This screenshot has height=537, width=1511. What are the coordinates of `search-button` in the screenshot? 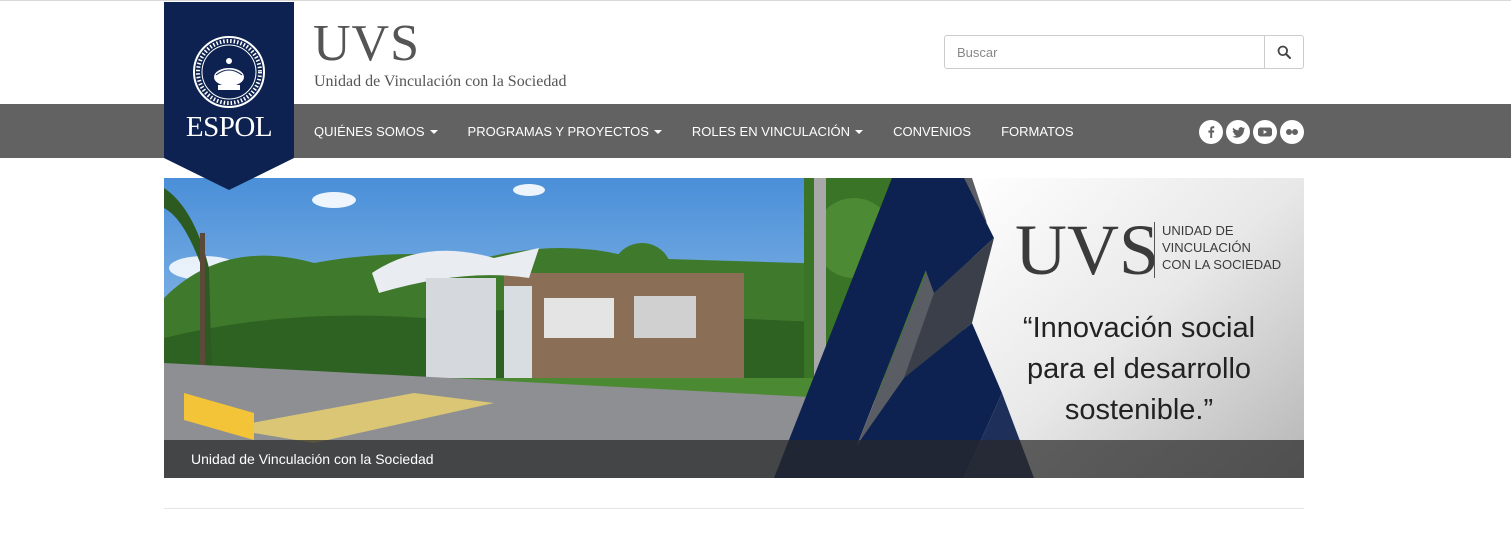 It's located at (1283, 52).